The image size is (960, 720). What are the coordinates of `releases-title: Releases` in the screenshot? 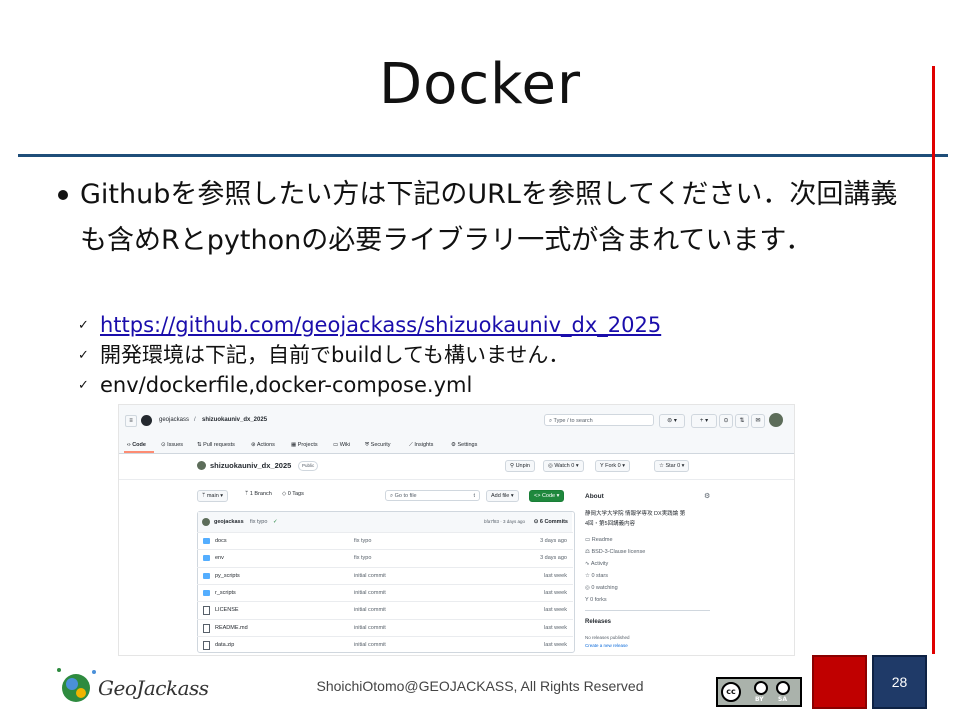 It's located at (598, 622).